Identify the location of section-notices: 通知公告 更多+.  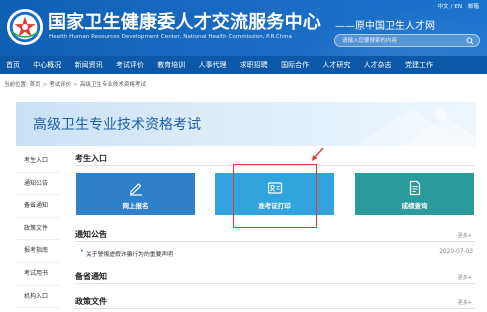
(275, 235).